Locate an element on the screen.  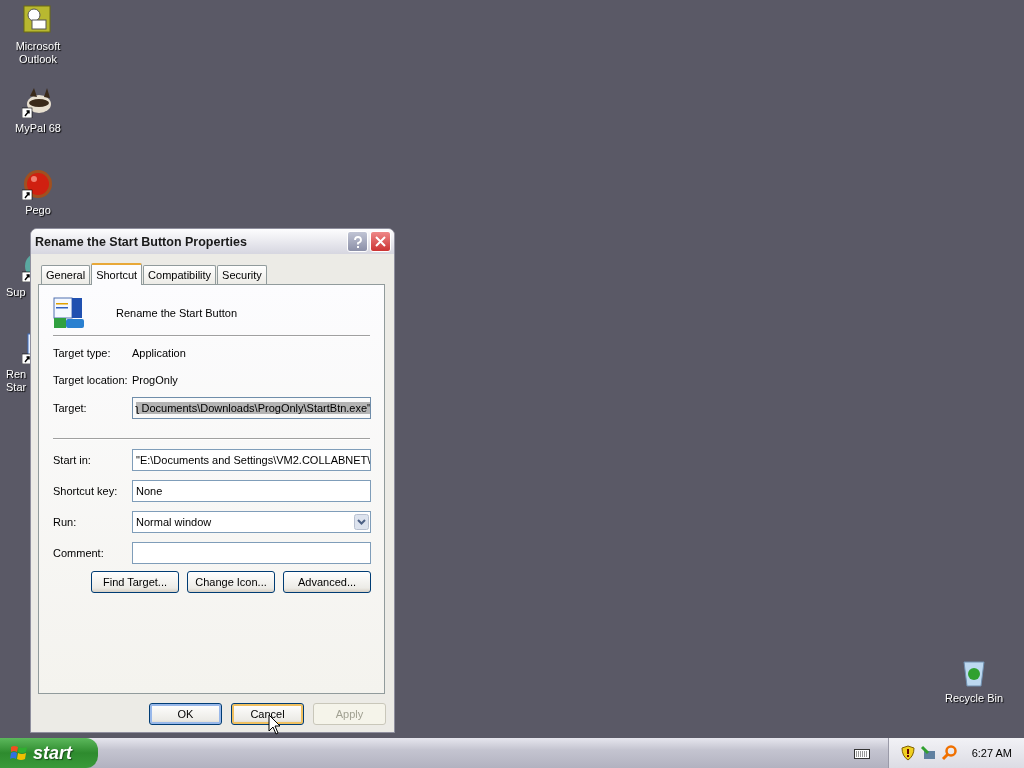
field-label: Start in: is located at coordinates (72, 460).